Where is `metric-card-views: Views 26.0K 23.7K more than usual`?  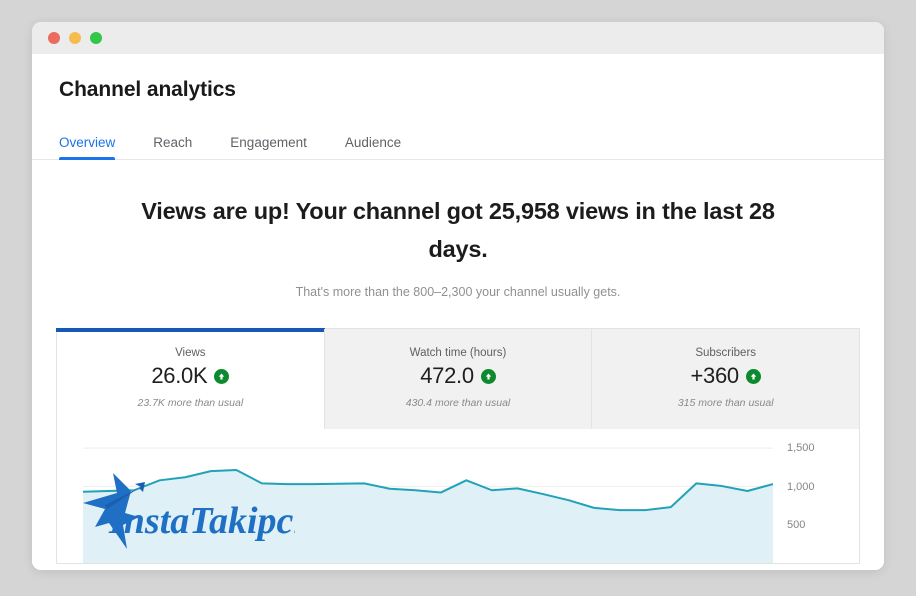
metric-card-views: Views 26.0K 23.7K more than usual is located at coordinates (190, 379).